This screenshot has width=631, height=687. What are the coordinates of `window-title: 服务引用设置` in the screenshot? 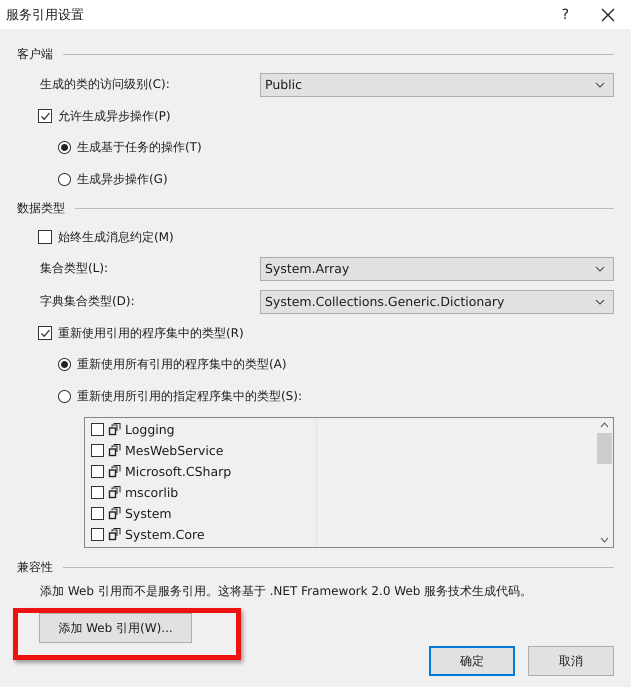 It's located at (45, 15).